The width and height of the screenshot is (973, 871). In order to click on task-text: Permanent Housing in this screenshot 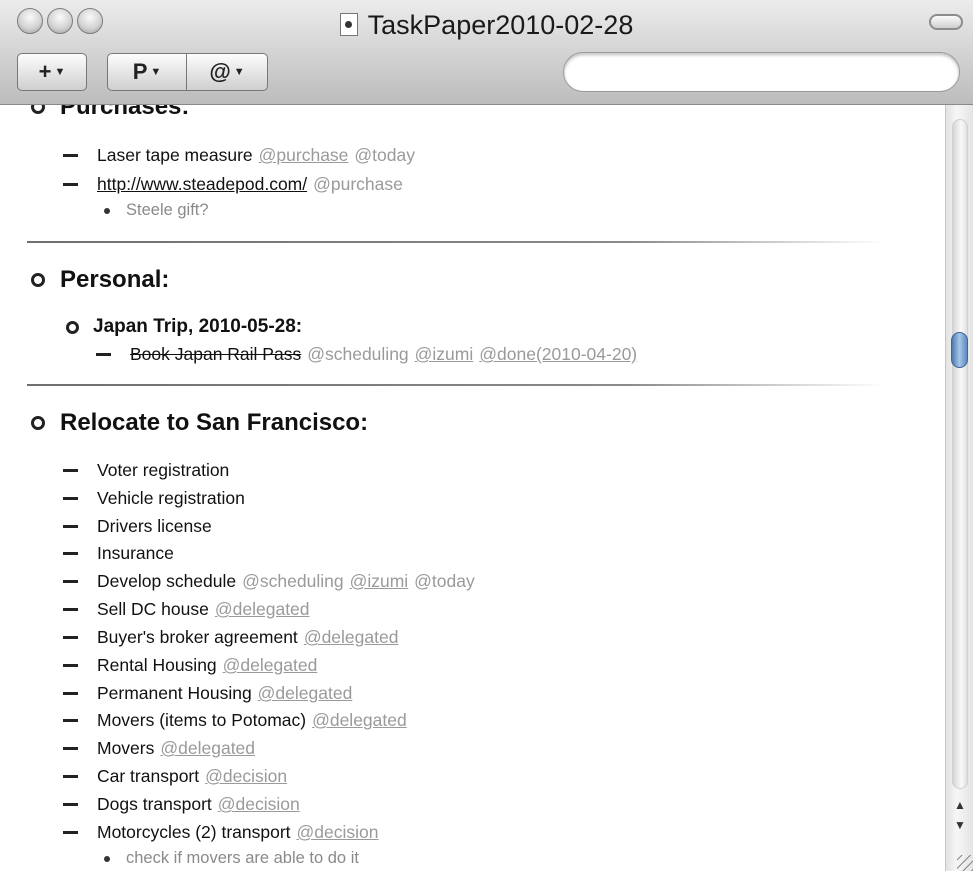, I will do `click(174, 693)`.